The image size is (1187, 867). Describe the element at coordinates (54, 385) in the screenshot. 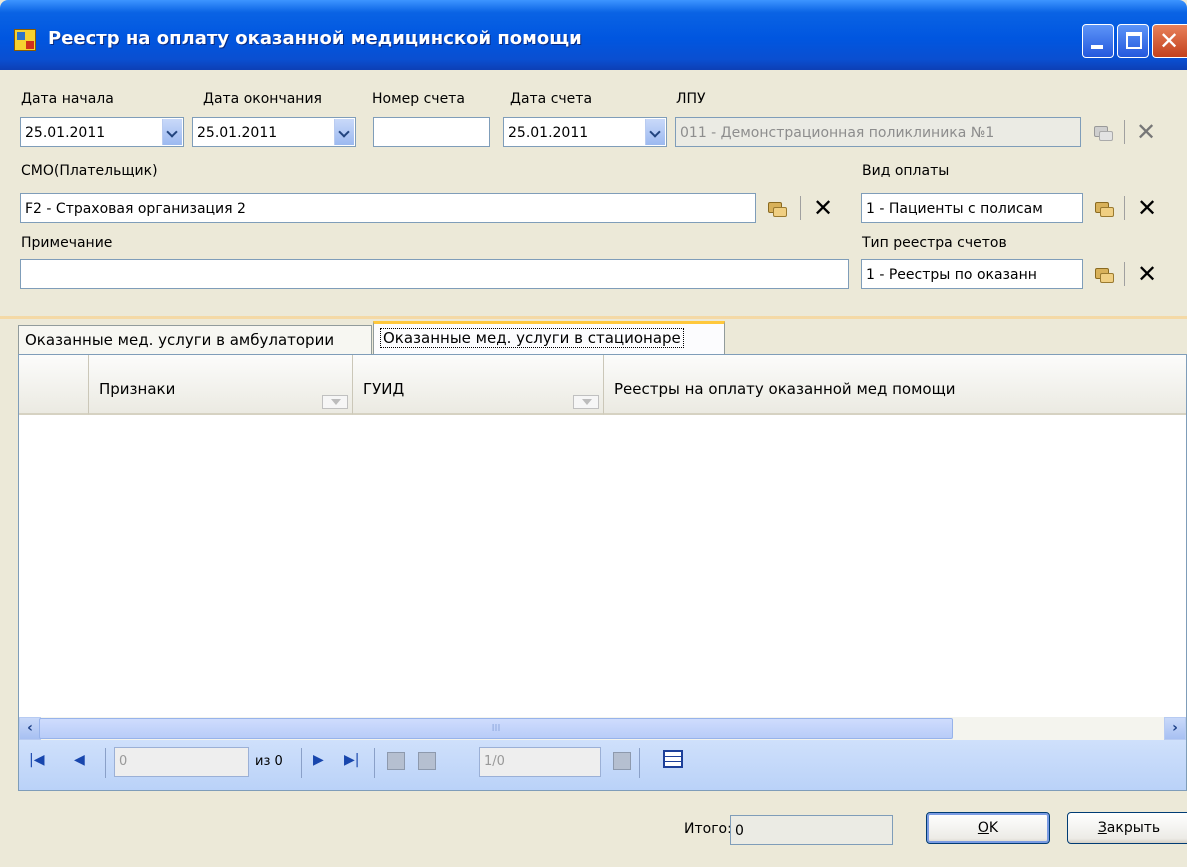

I see `row-selector-header` at that location.